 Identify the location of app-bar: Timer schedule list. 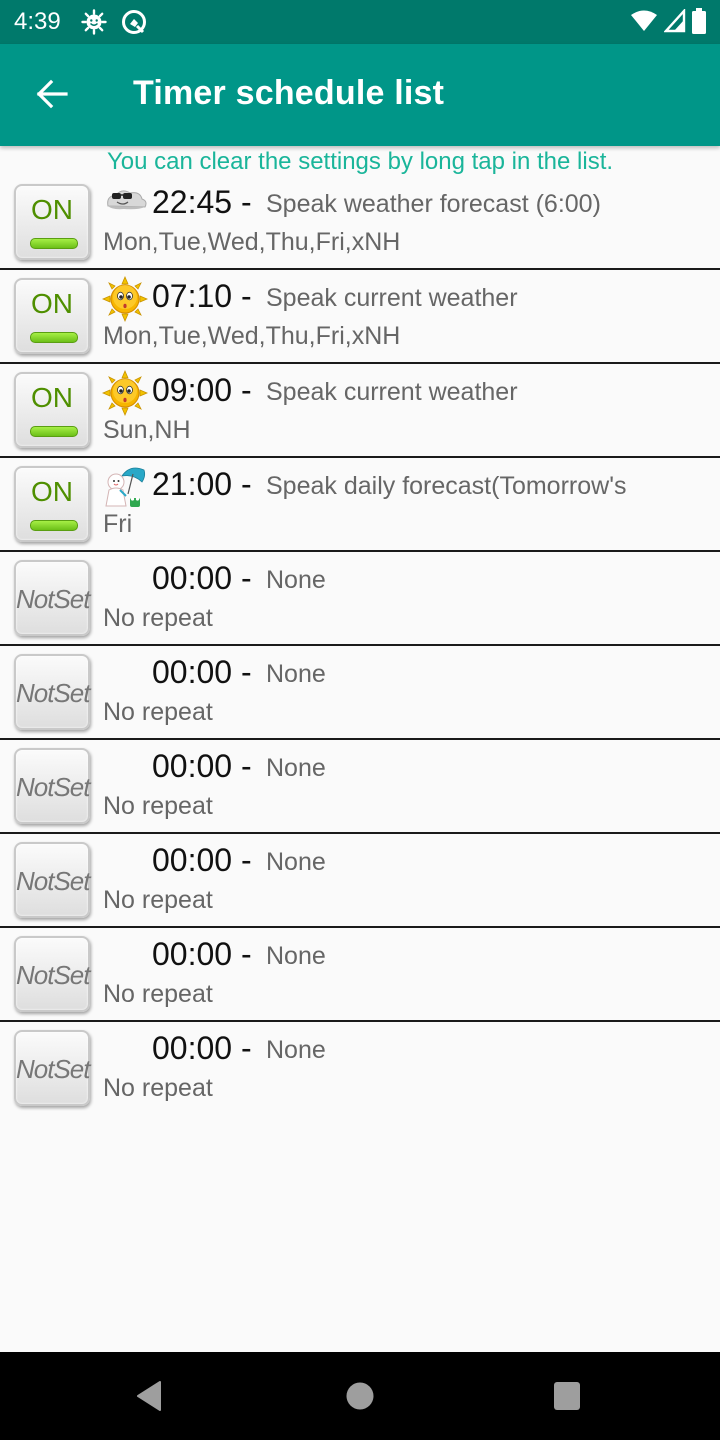
(360, 95).